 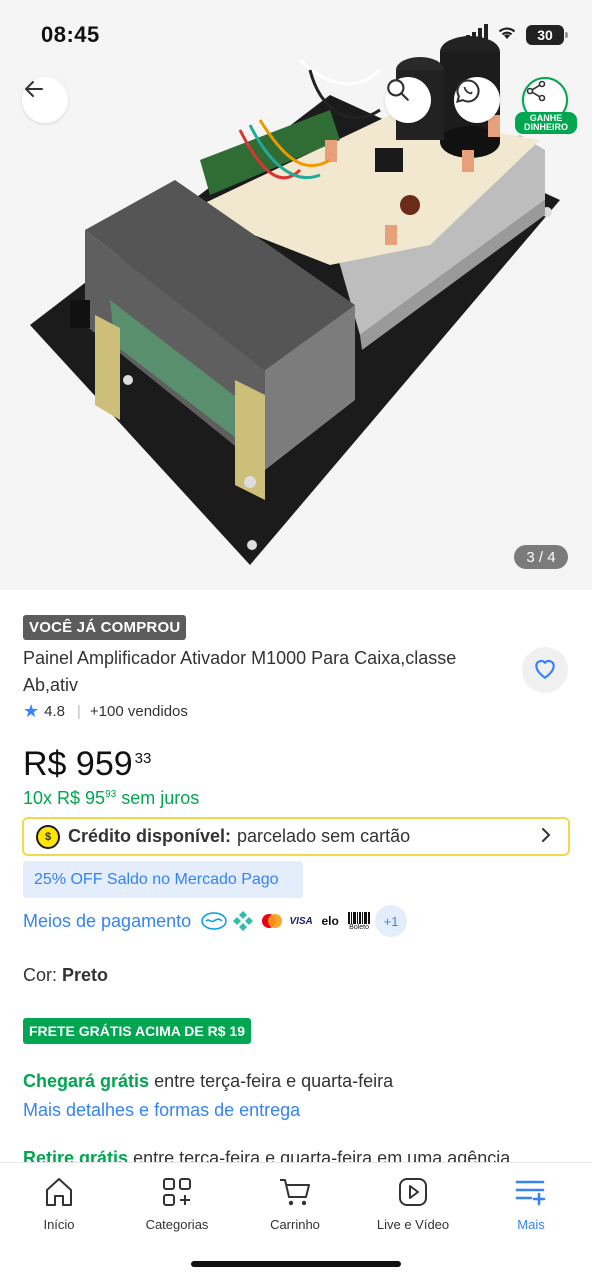 I want to click on status-bar: 08:45 30, so click(x=296, y=36).